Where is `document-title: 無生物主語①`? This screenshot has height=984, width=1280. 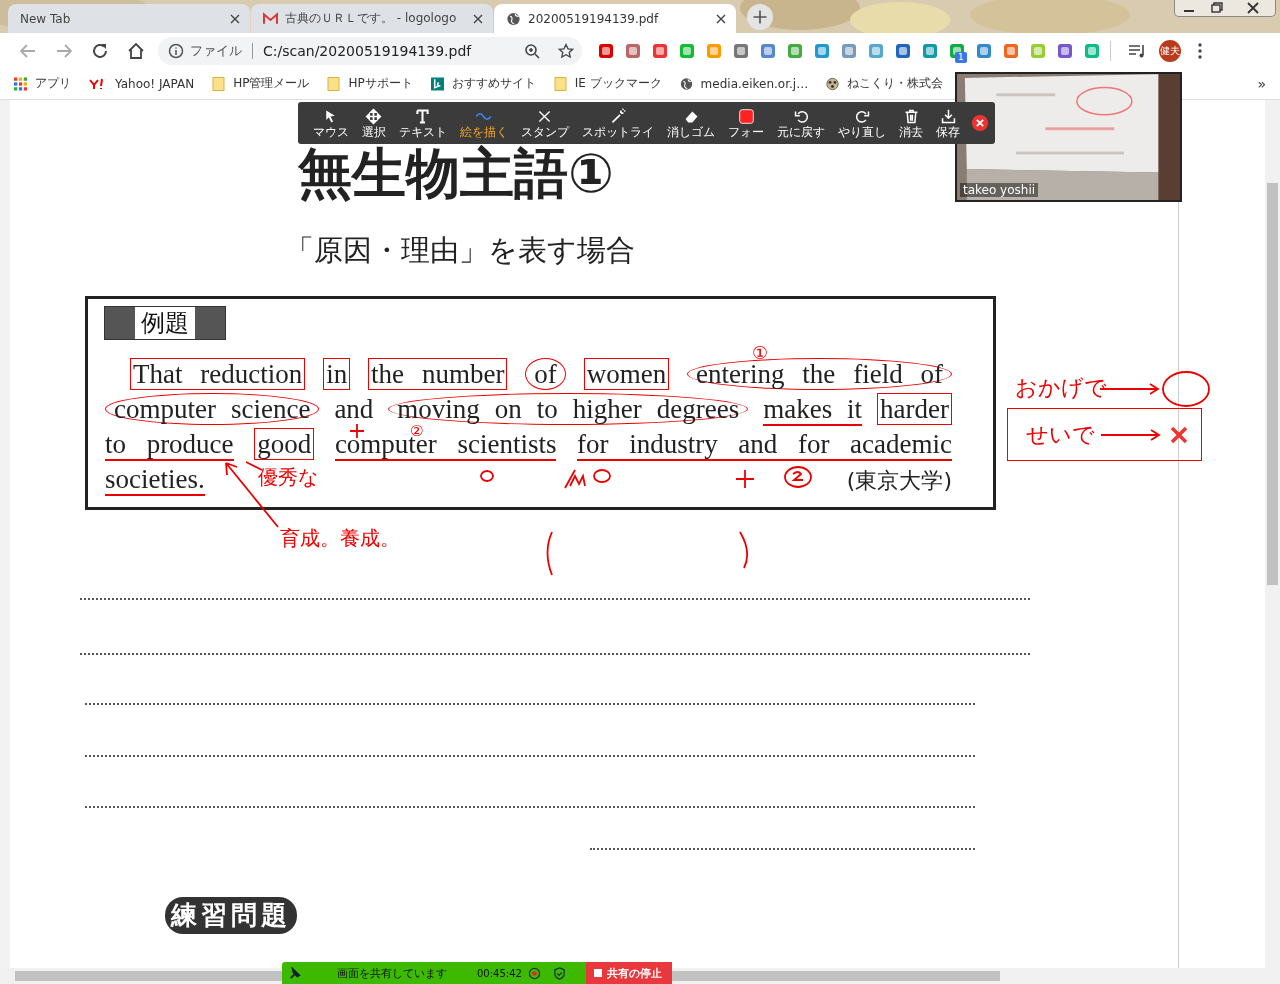
document-title: 無生物主語① is located at coordinates (456, 174).